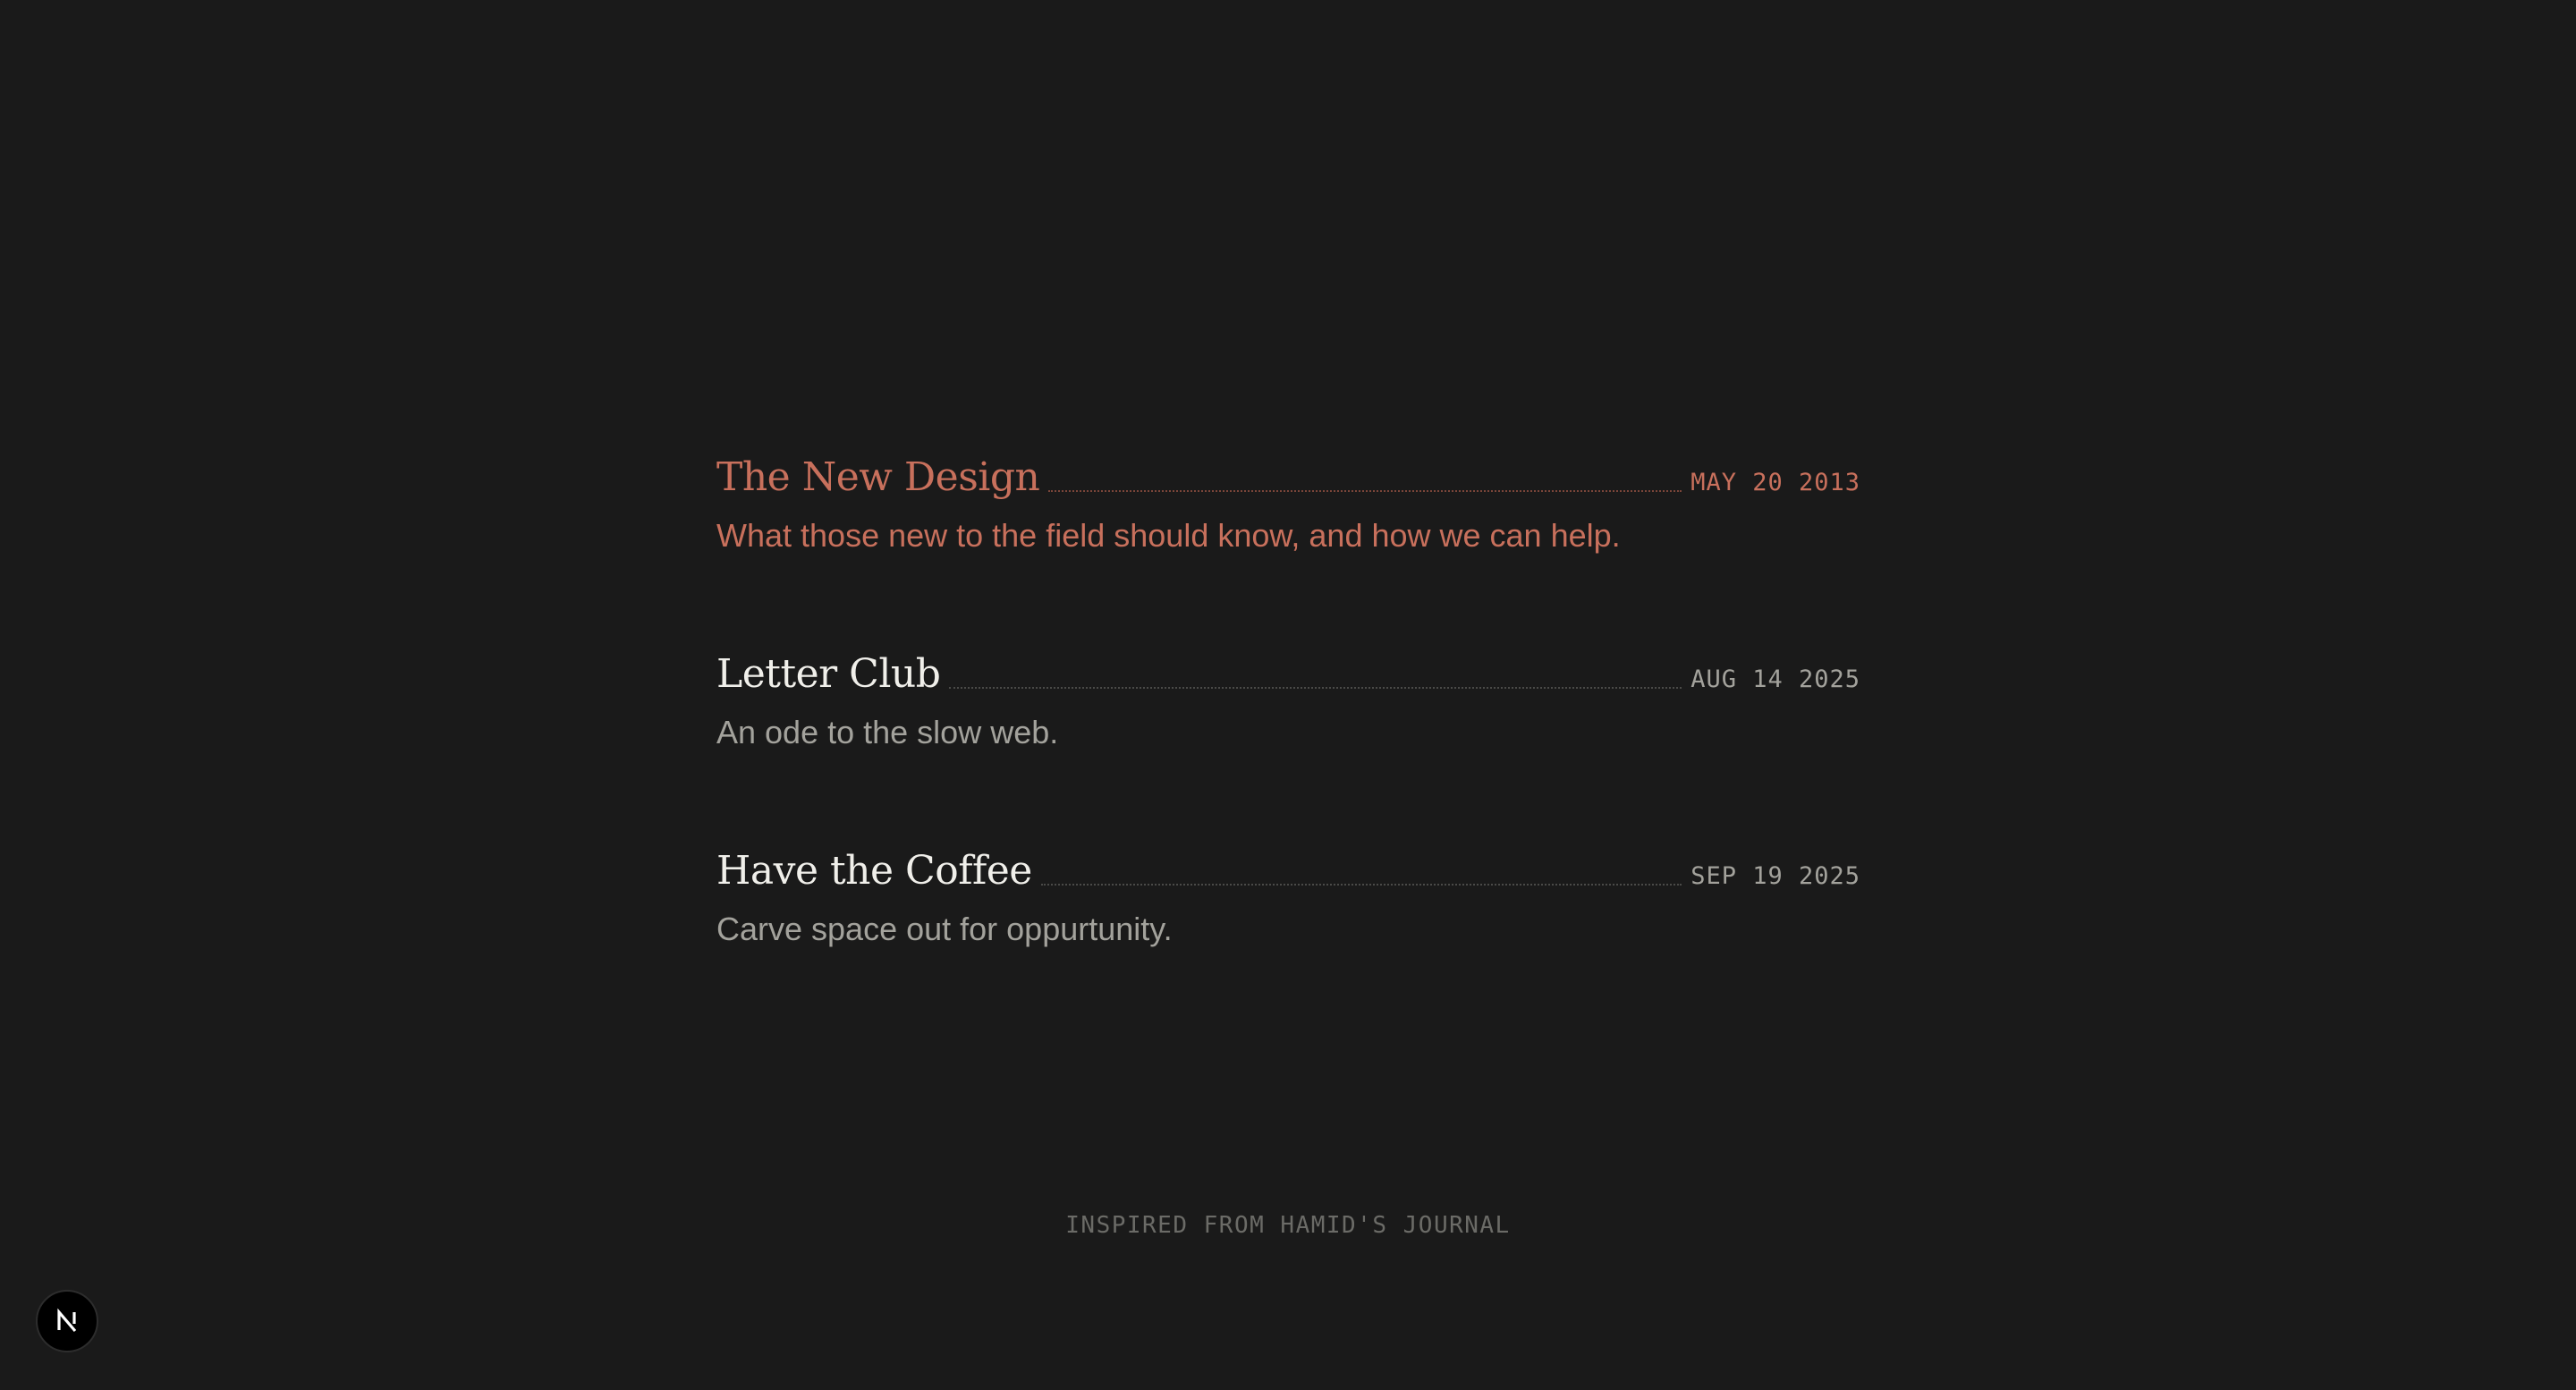  What do you see at coordinates (887, 732) in the screenshot?
I see `post-description: An ode to the slow web.` at bounding box center [887, 732].